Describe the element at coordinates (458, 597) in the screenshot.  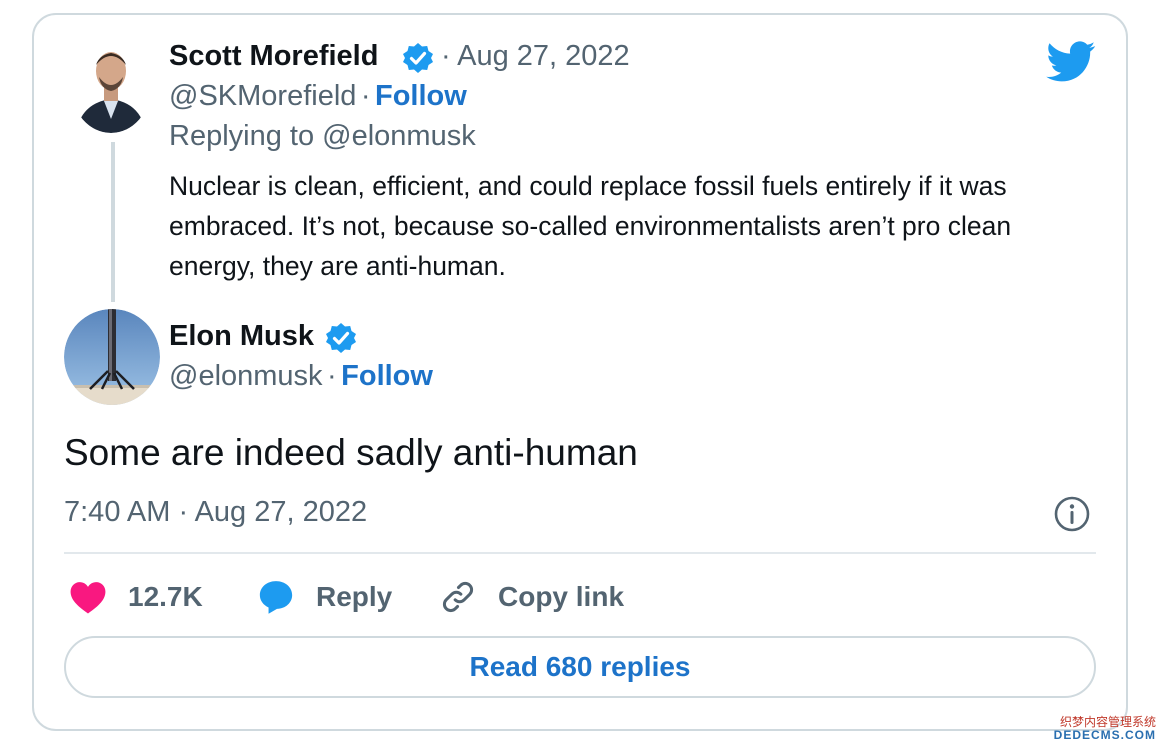
I see `link-icon` at that location.